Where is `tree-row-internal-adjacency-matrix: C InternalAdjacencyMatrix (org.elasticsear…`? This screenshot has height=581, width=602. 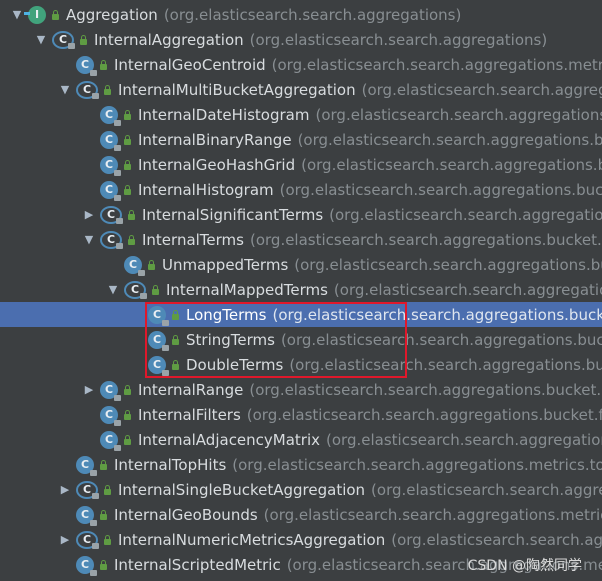
tree-row-internal-adjacency-matrix: C InternalAdjacencyMatrix (org.elasticsear… is located at coordinates (301, 439).